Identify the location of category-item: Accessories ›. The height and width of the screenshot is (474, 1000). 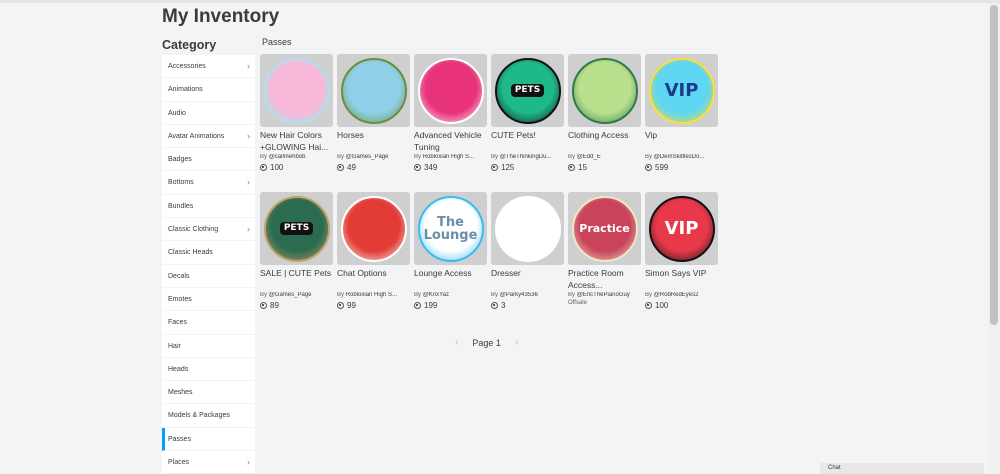
(208, 67).